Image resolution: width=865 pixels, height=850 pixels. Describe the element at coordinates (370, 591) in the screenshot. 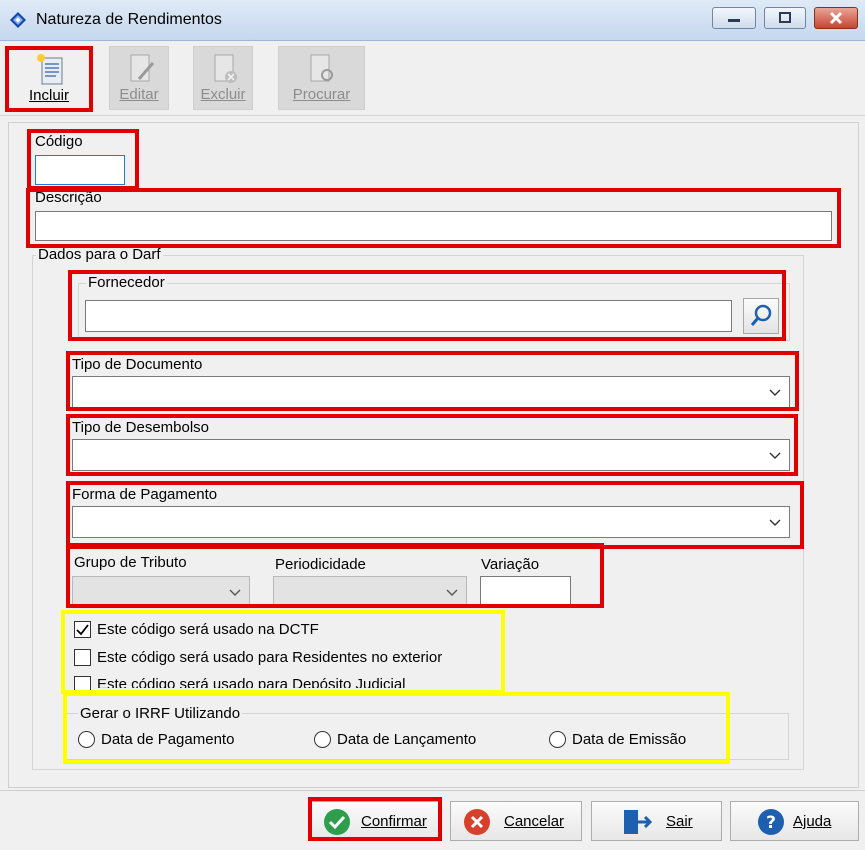

I see `periodicidade-select` at that location.